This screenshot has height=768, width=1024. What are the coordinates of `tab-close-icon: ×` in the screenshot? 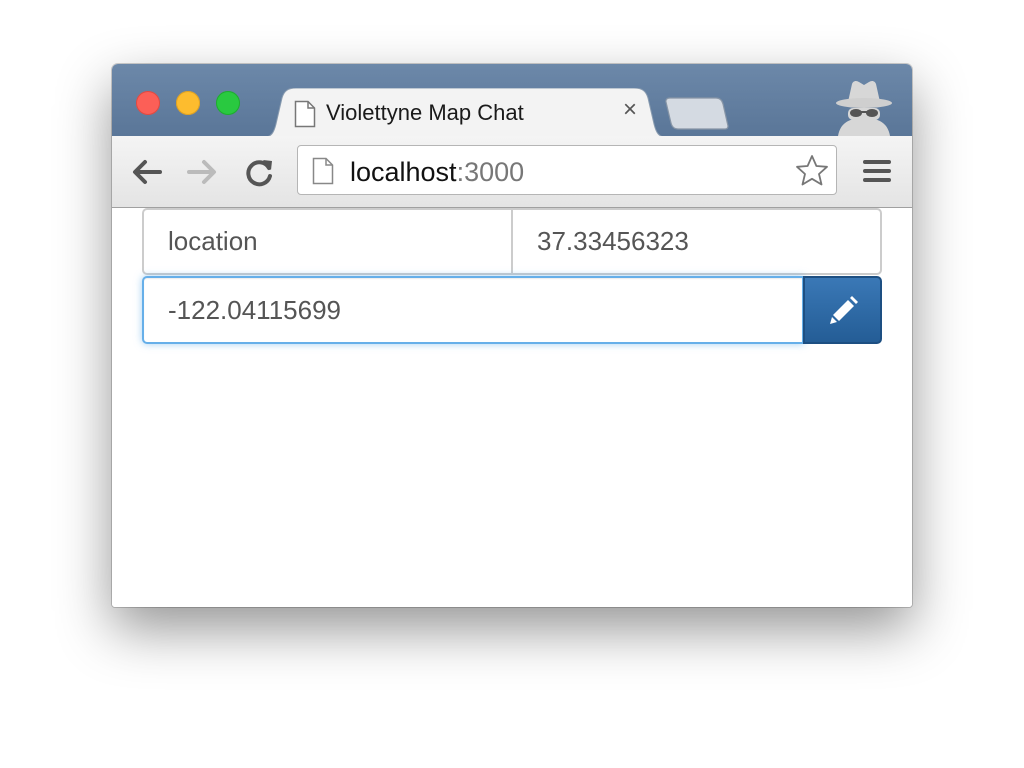 It's located at (630, 110).